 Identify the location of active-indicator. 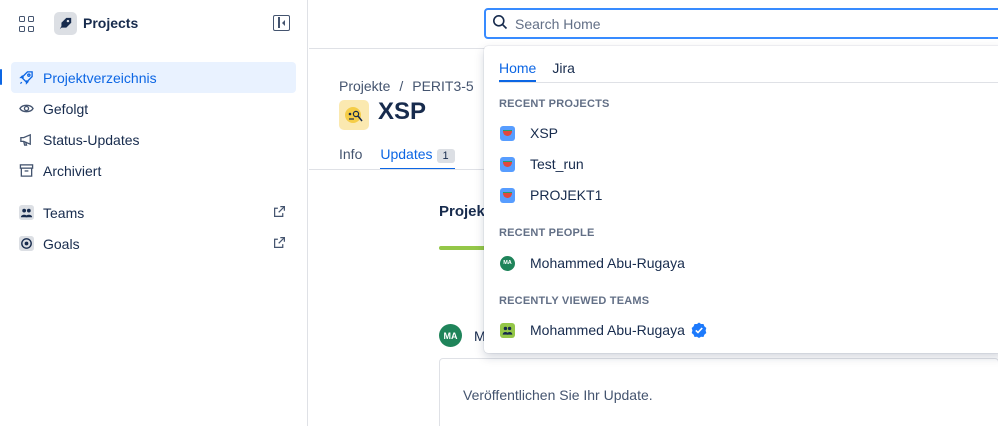
(1, 77).